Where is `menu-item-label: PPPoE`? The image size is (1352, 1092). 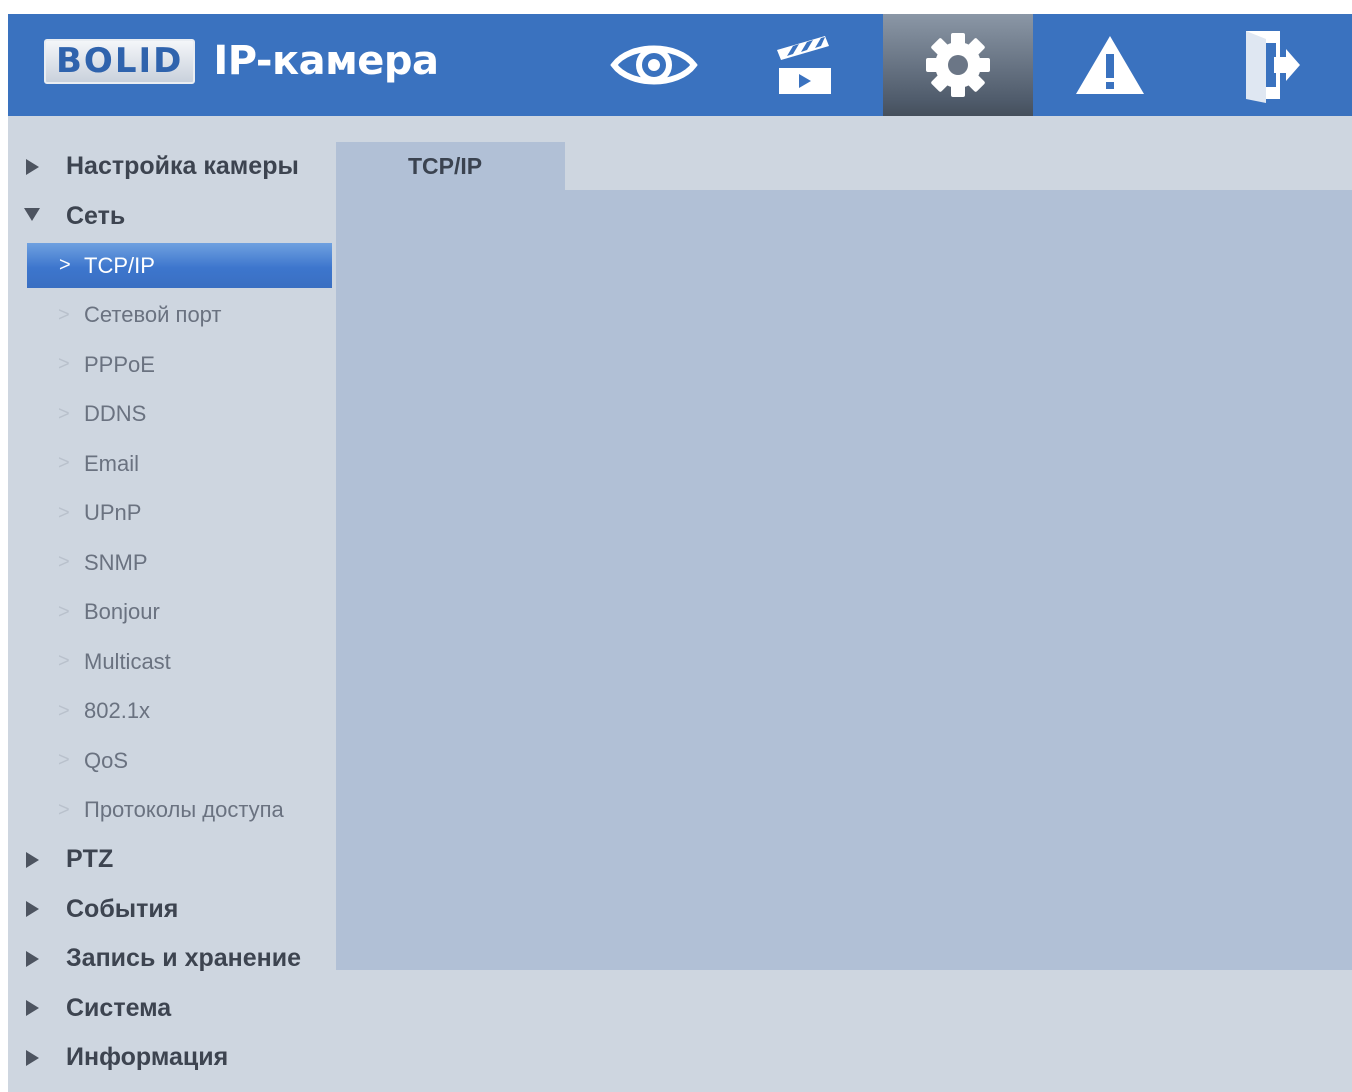 menu-item-label: PPPoE is located at coordinates (119, 364).